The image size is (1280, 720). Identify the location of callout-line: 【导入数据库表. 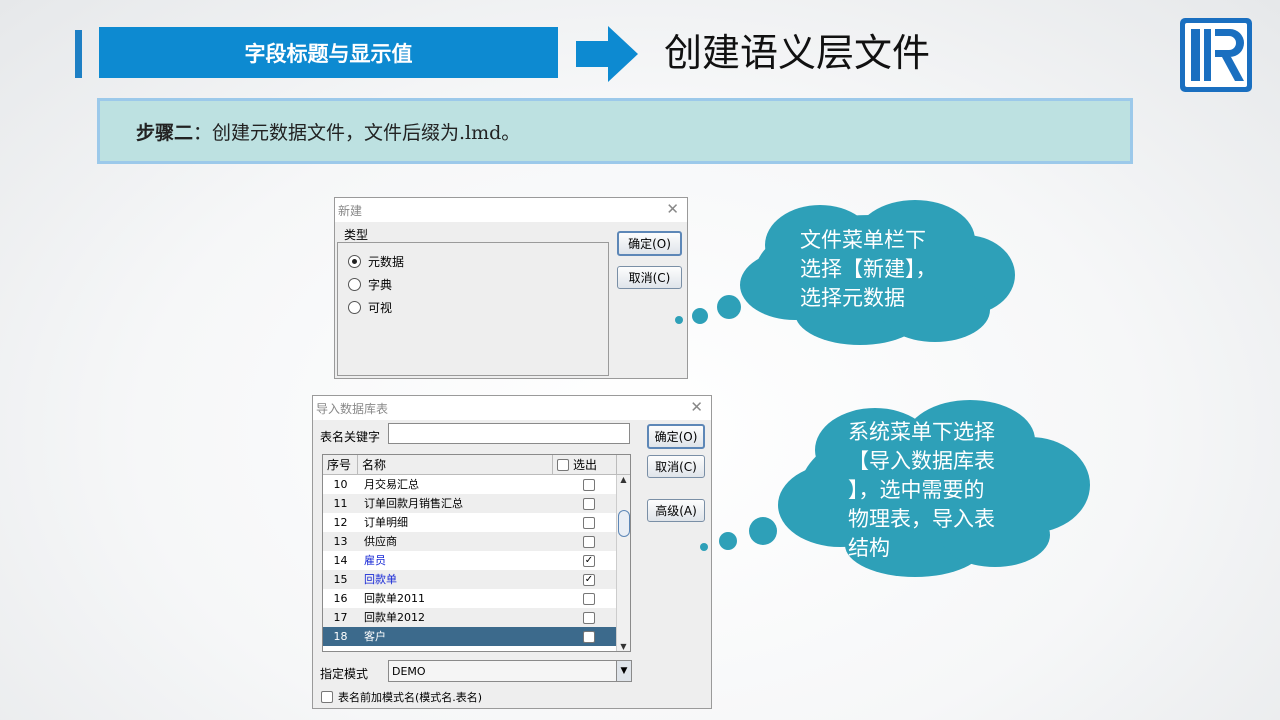
(921, 461).